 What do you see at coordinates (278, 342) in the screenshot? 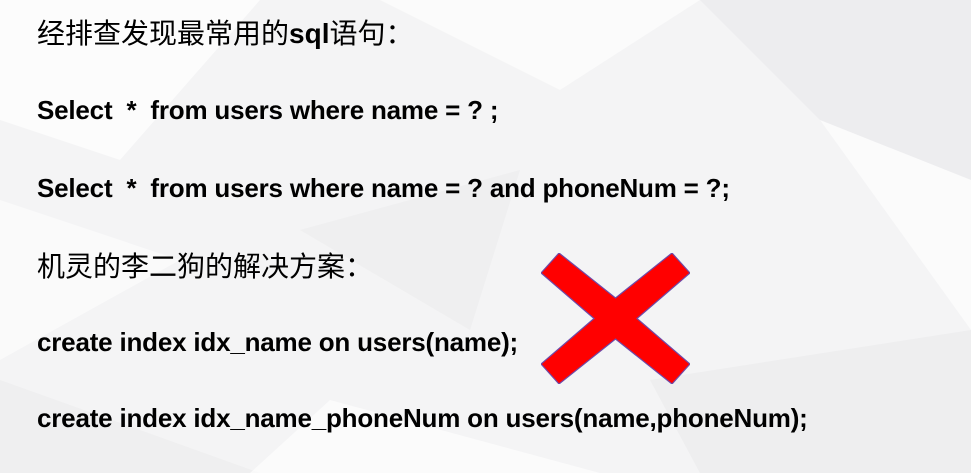
I see `create-index-name: create index idx_name on users(name);` at bounding box center [278, 342].